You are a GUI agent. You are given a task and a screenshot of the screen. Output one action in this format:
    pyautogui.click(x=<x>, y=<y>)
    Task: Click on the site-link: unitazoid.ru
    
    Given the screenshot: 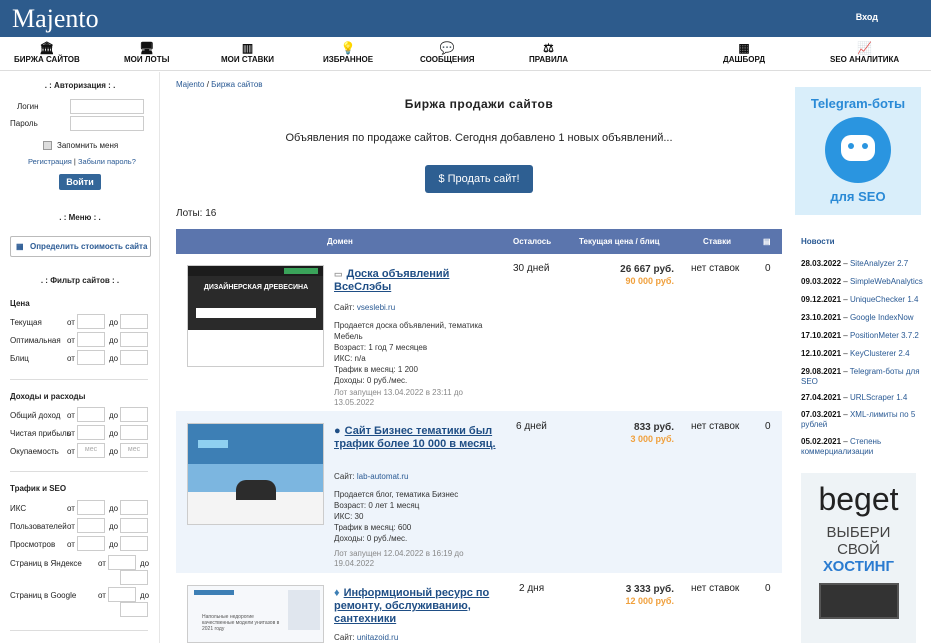 What is the action you would take?
    pyautogui.click(x=377, y=637)
    